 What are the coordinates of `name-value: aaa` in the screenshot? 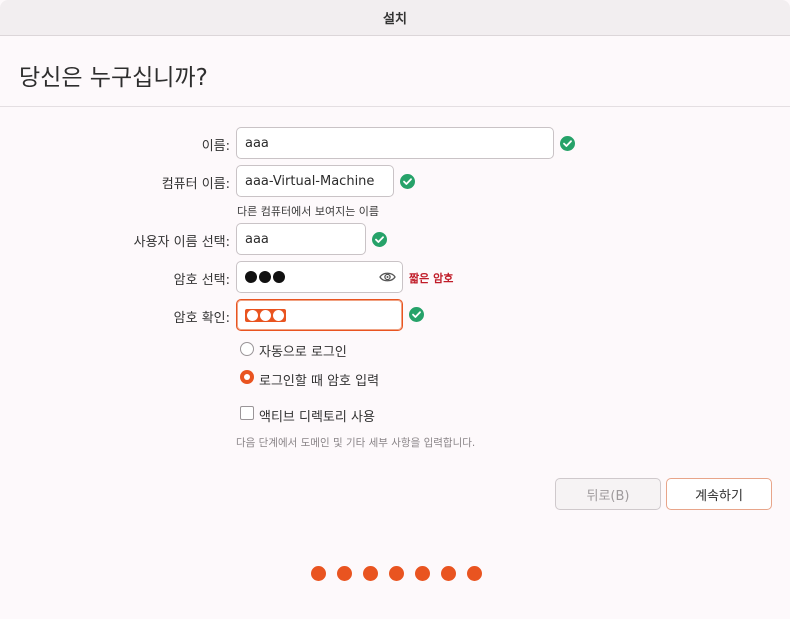 It's located at (257, 143).